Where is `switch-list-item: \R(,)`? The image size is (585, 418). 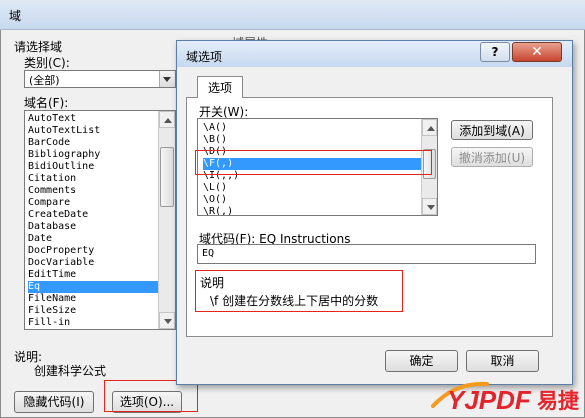
switch-list-item: \R(,) is located at coordinates (312, 210).